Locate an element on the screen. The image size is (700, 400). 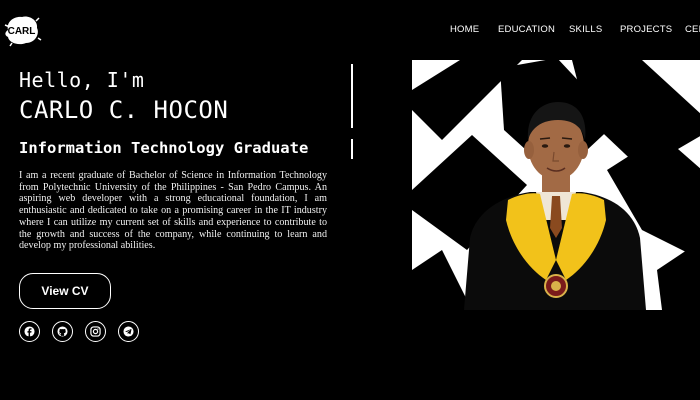
instagram-link is located at coordinates (95, 331).